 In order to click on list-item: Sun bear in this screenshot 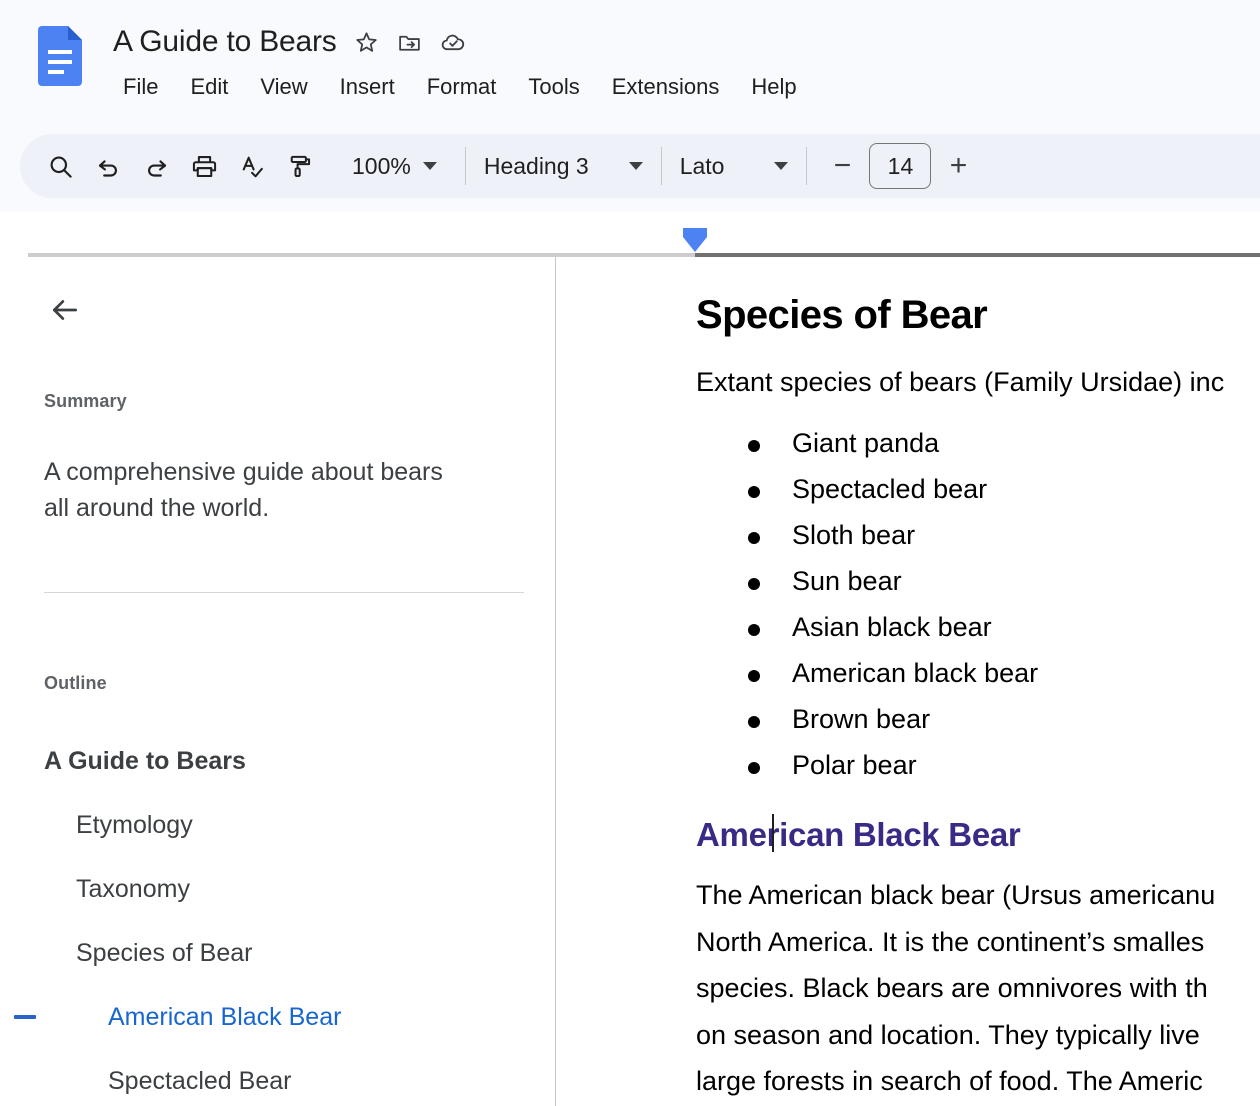, I will do `click(978, 582)`.